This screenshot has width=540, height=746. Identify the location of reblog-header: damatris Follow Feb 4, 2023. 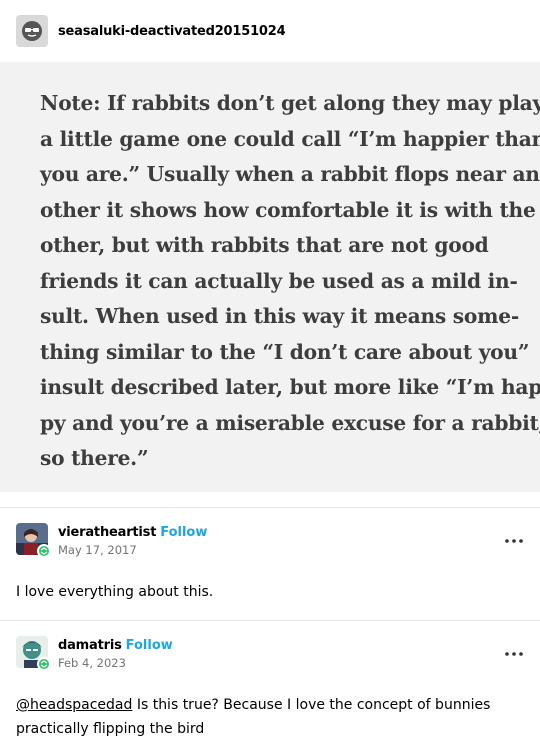
(270, 654).